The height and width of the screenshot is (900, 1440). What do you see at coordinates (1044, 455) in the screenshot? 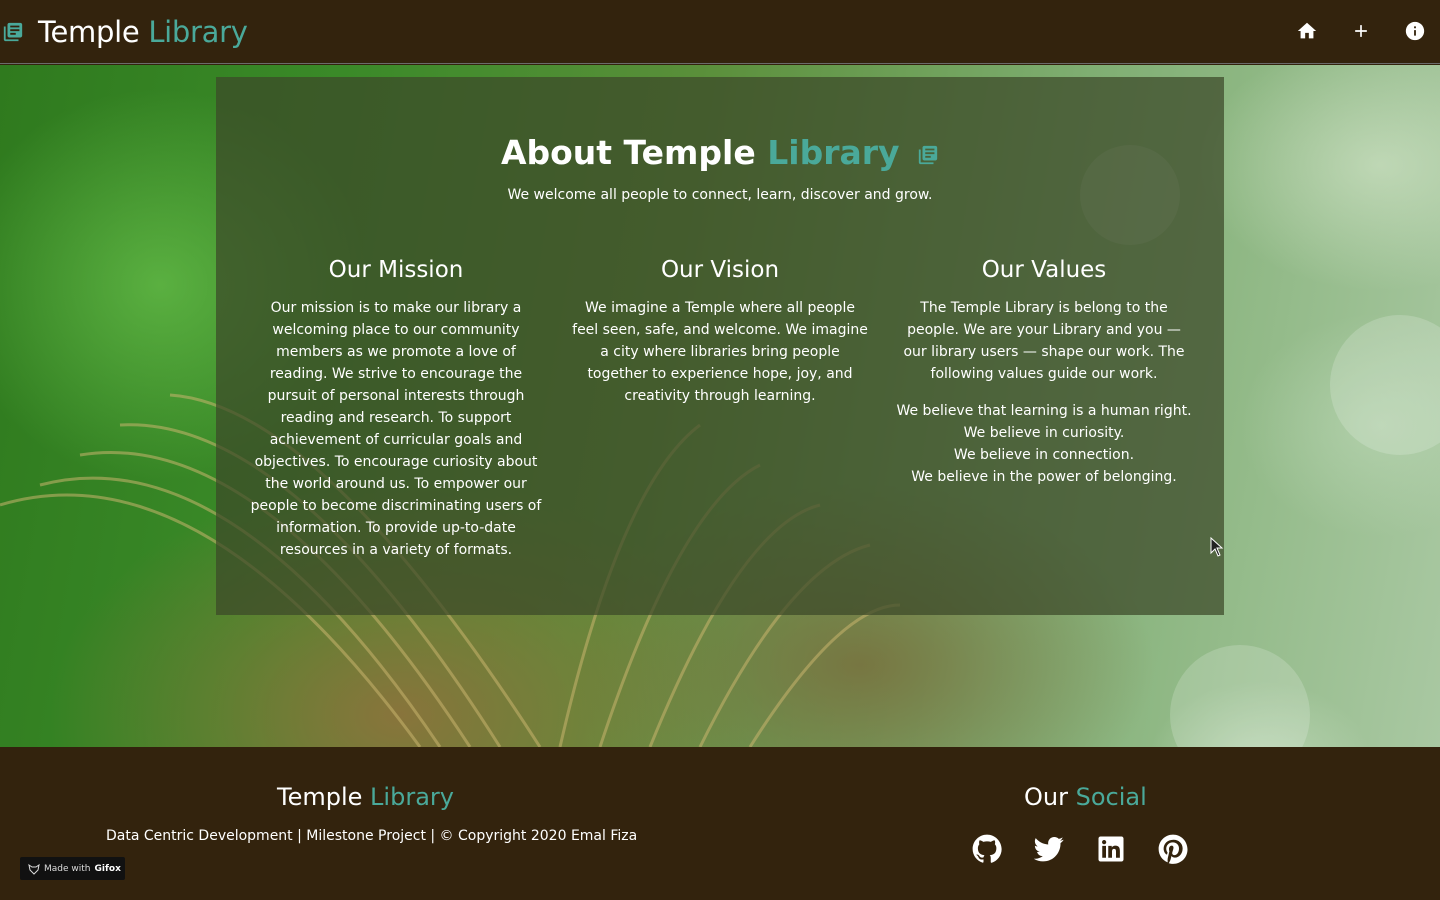
I see `belief-item: We believe in connection.` at bounding box center [1044, 455].